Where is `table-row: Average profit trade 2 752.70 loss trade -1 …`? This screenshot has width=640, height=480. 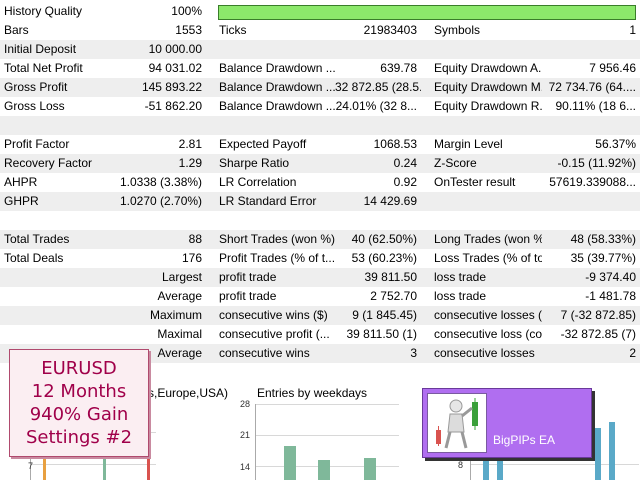
table-row: Average profit trade 2 752.70 loss trade -1 … is located at coordinates (320, 296).